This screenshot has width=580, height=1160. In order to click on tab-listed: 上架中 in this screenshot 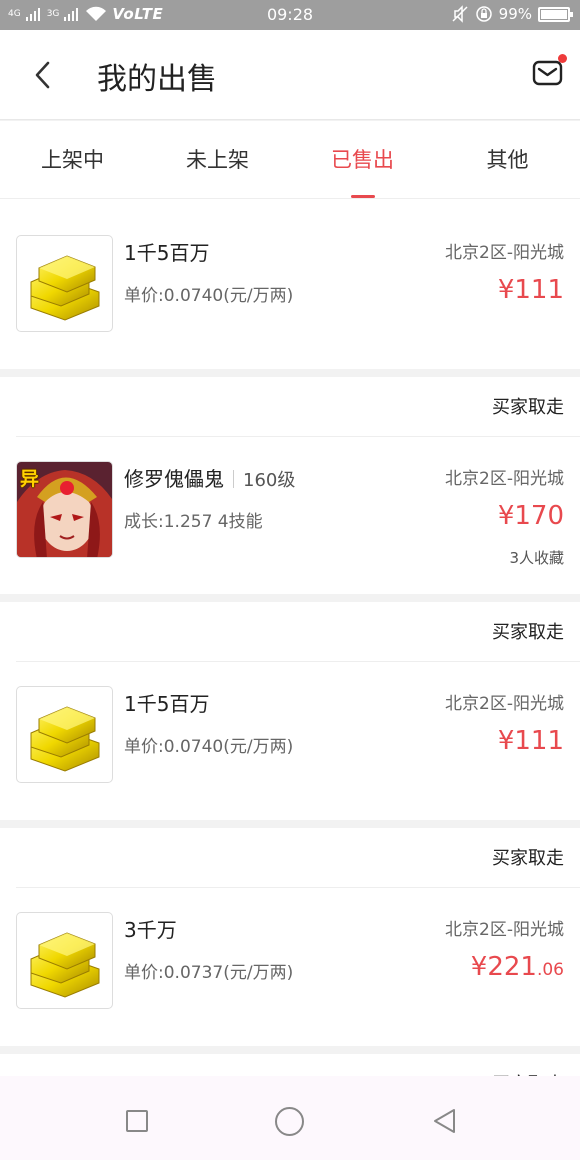, I will do `click(72, 159)`.